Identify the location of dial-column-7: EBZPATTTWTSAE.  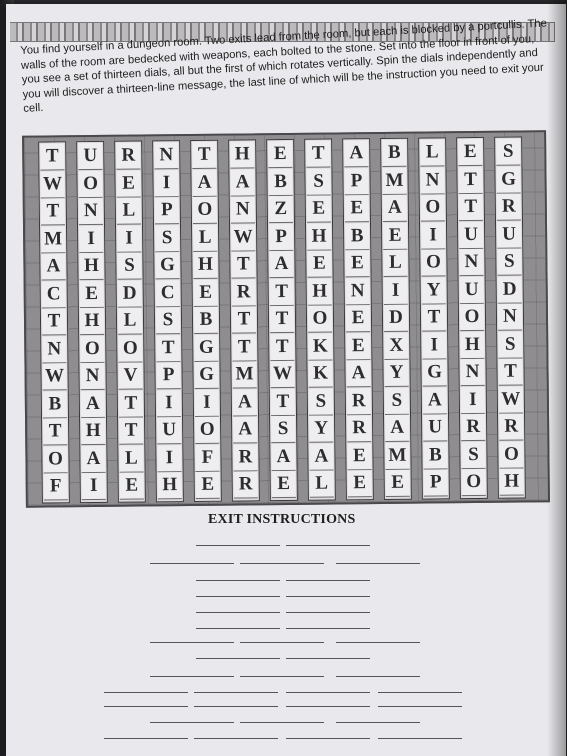
(282, 320).